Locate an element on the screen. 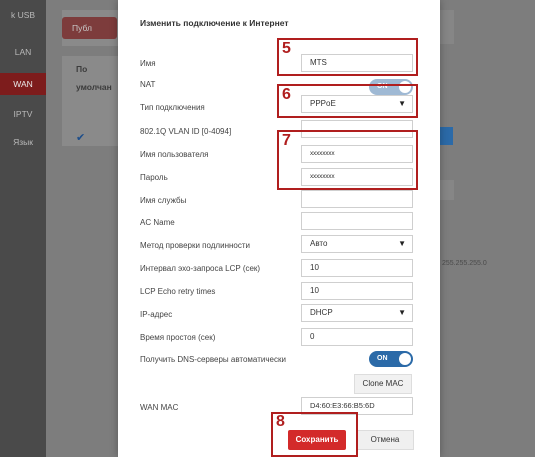 The height and width of the screenshot is (457, 535). idle-time-label: Время простоя (сек) is located at coordinates (178, 337).